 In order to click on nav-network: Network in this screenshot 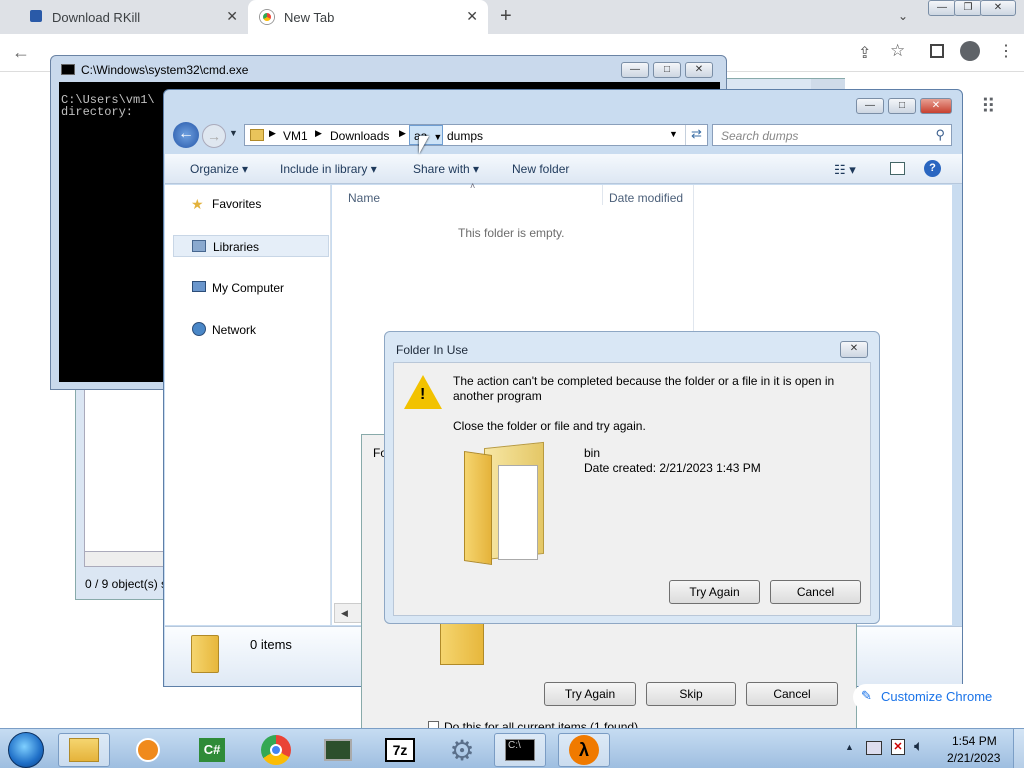, I will do `click(247, 330)`.